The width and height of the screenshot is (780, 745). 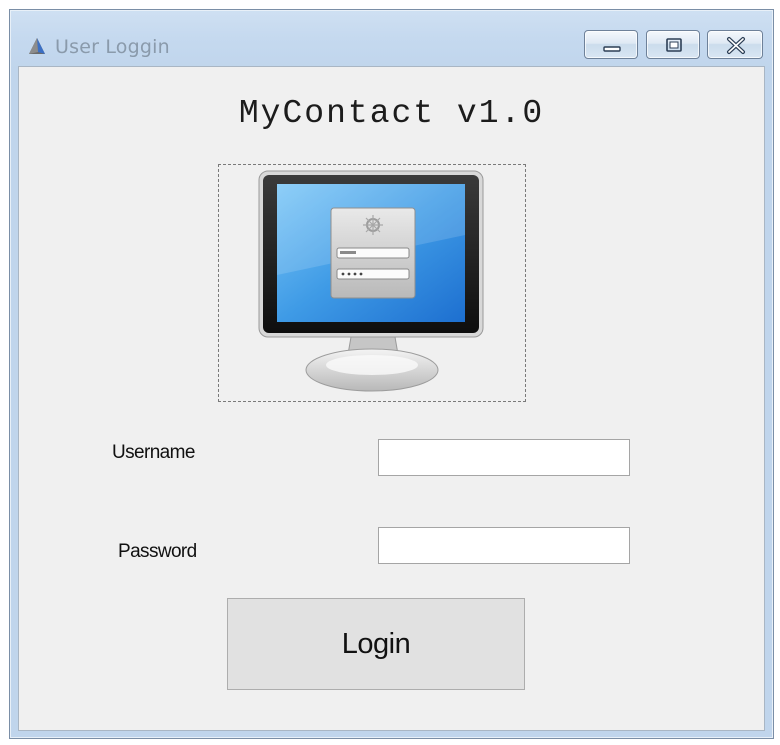 What do you see at coordinates (153, 452) in the screenshot?
I see `username-label: Username` at bounding box center [153, 452].